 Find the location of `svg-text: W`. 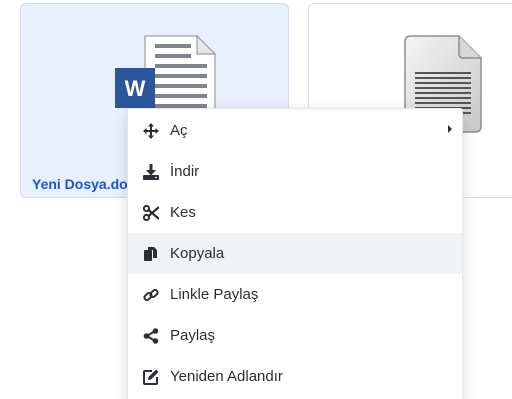

svg-text: W is located at coordinates (135, 88).